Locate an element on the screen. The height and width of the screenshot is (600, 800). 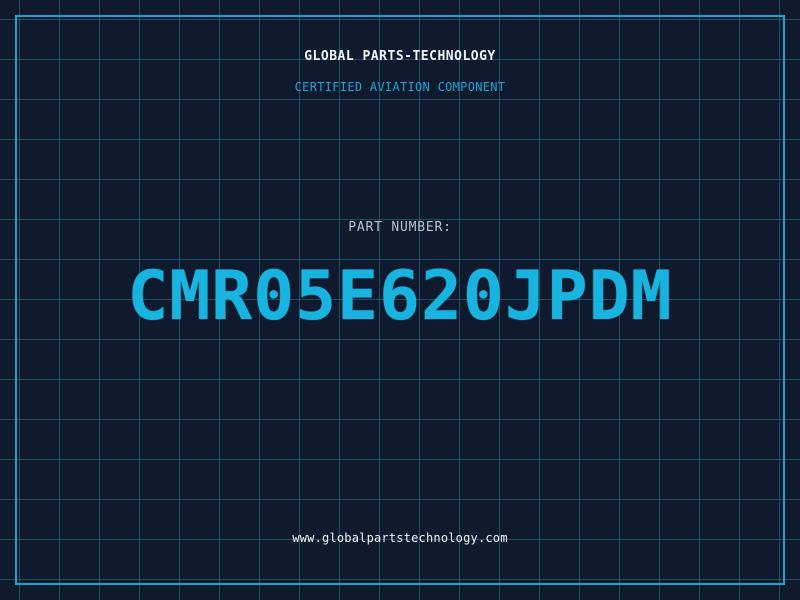
website-link: www.globalpartstechnology.com is located at coordinates (400, 538).